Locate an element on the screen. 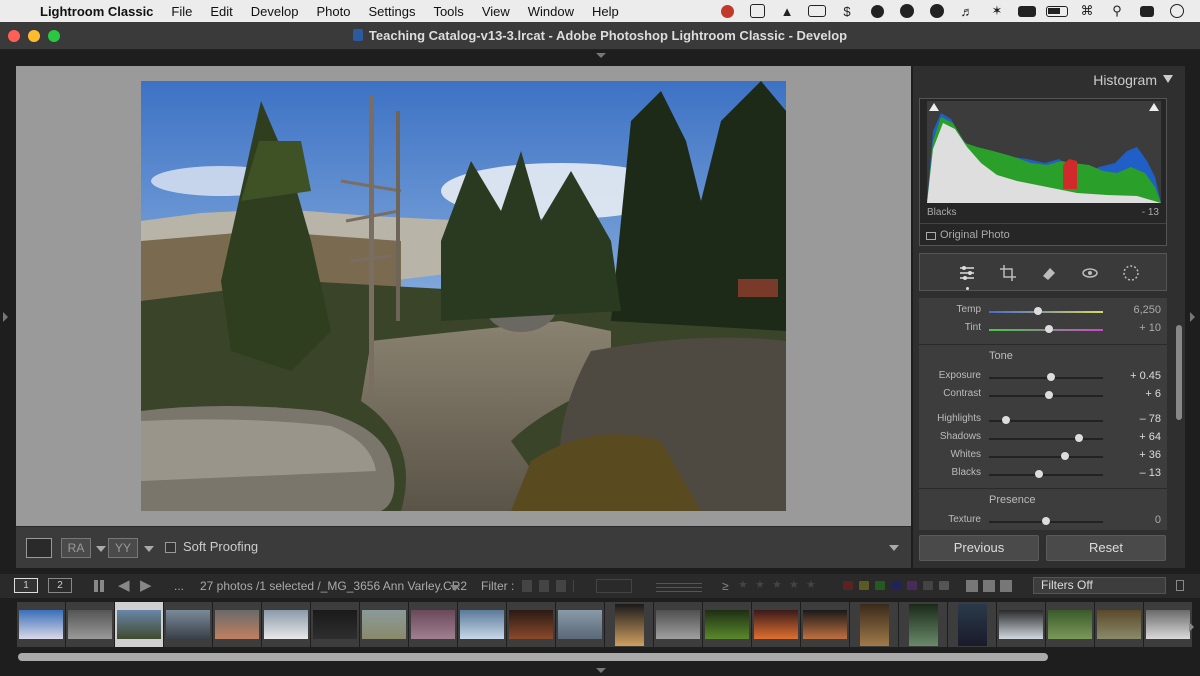 Image resolution: width=1200 pixels, height=676 pixels. loupe-view-button is located at coordinates (39, 548).